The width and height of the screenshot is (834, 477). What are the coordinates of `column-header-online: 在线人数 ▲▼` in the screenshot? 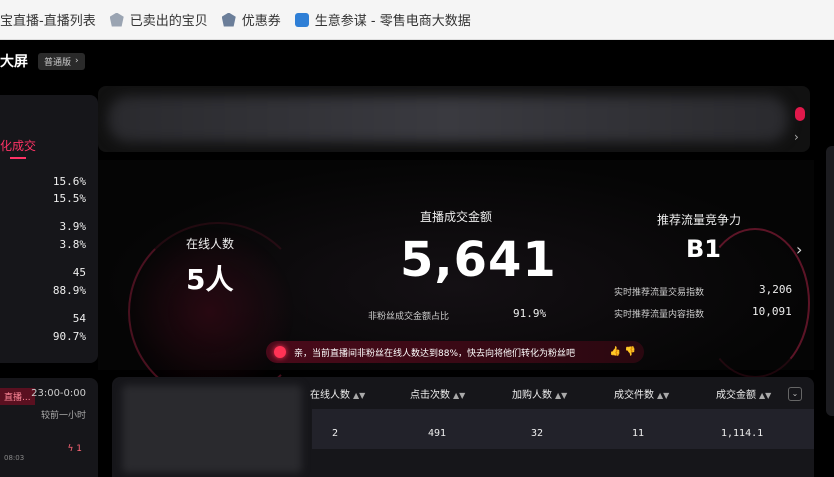 It's located at (337, 393).